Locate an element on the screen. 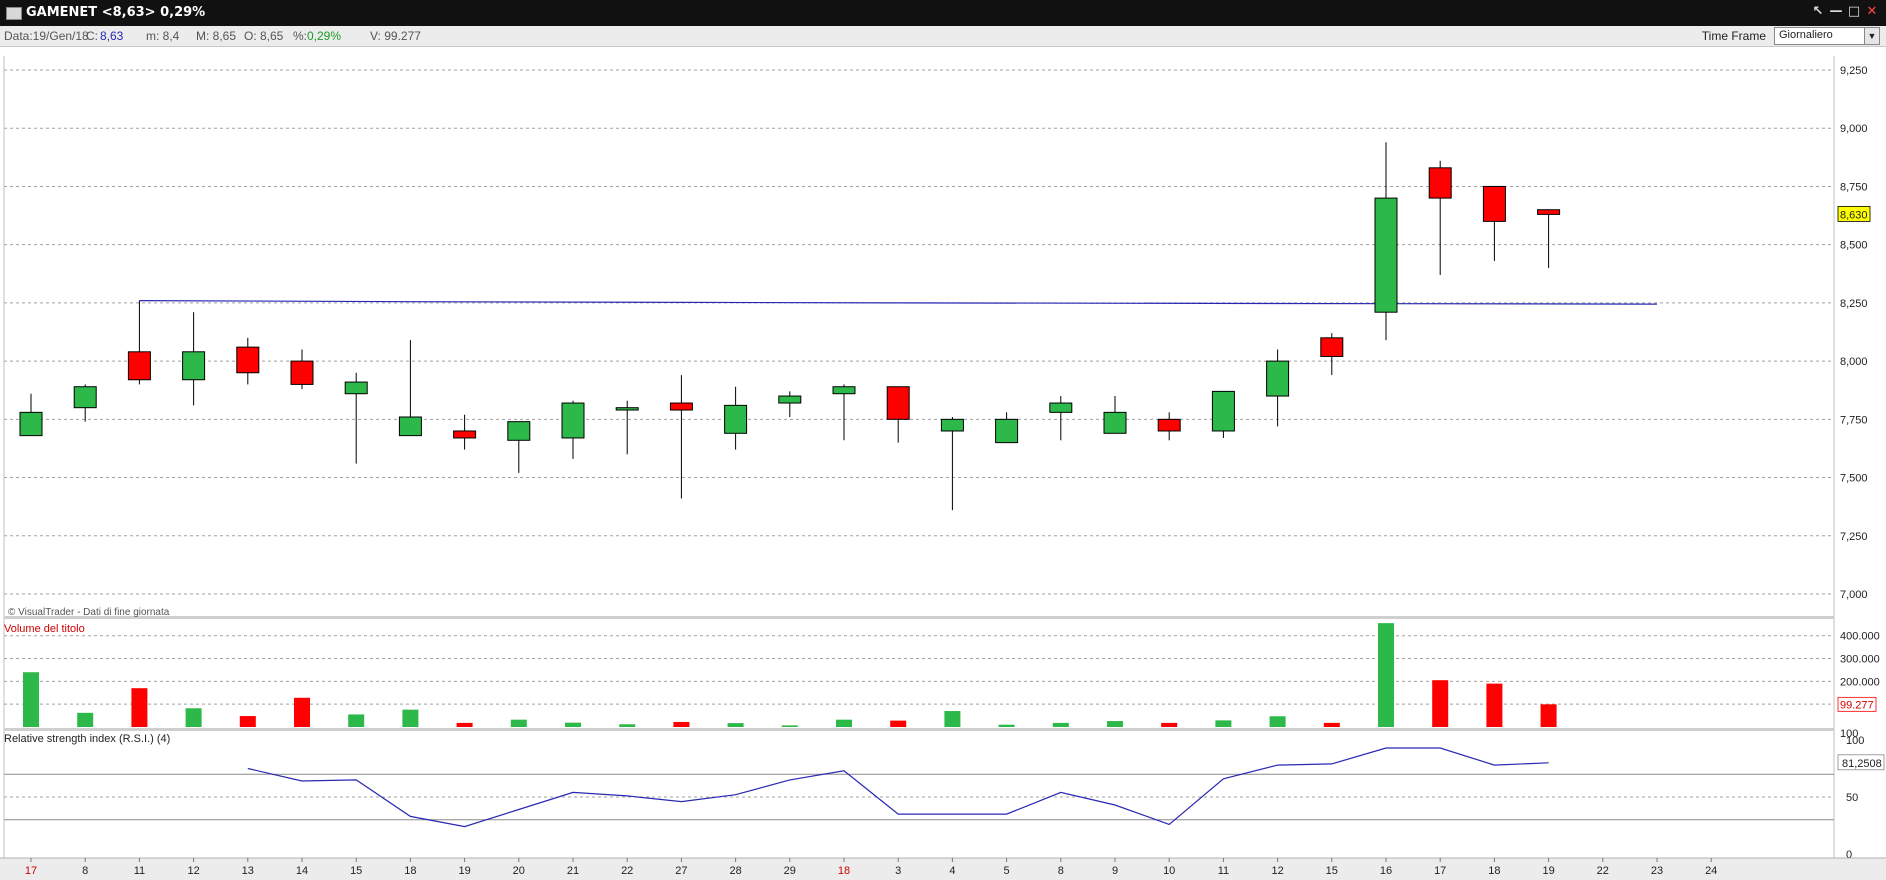 The image size is (1886, 880). price-tick-label: 8,000 is located at coordinates (1854, 362).